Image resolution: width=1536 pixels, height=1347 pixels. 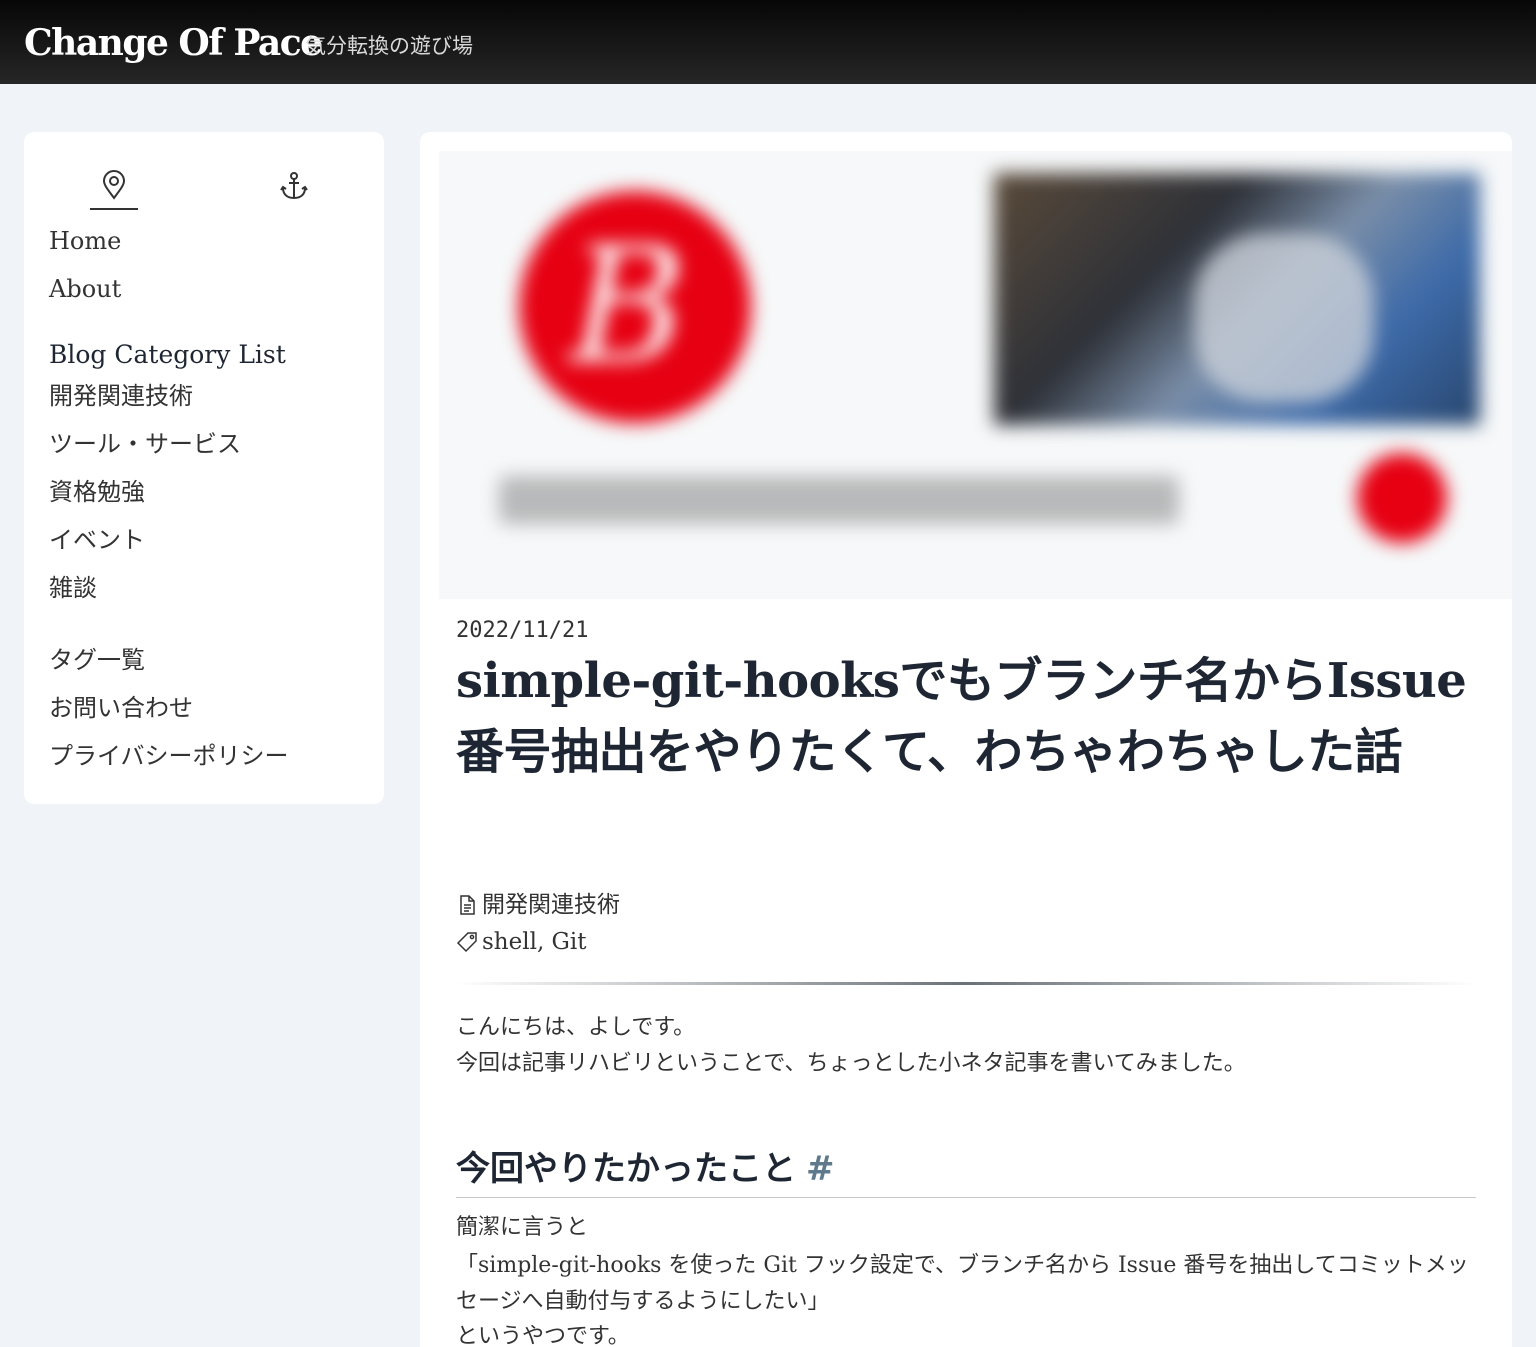 I want to click on section-heading-text: 今回やりたかったこと, so click(x=626, y=1169).